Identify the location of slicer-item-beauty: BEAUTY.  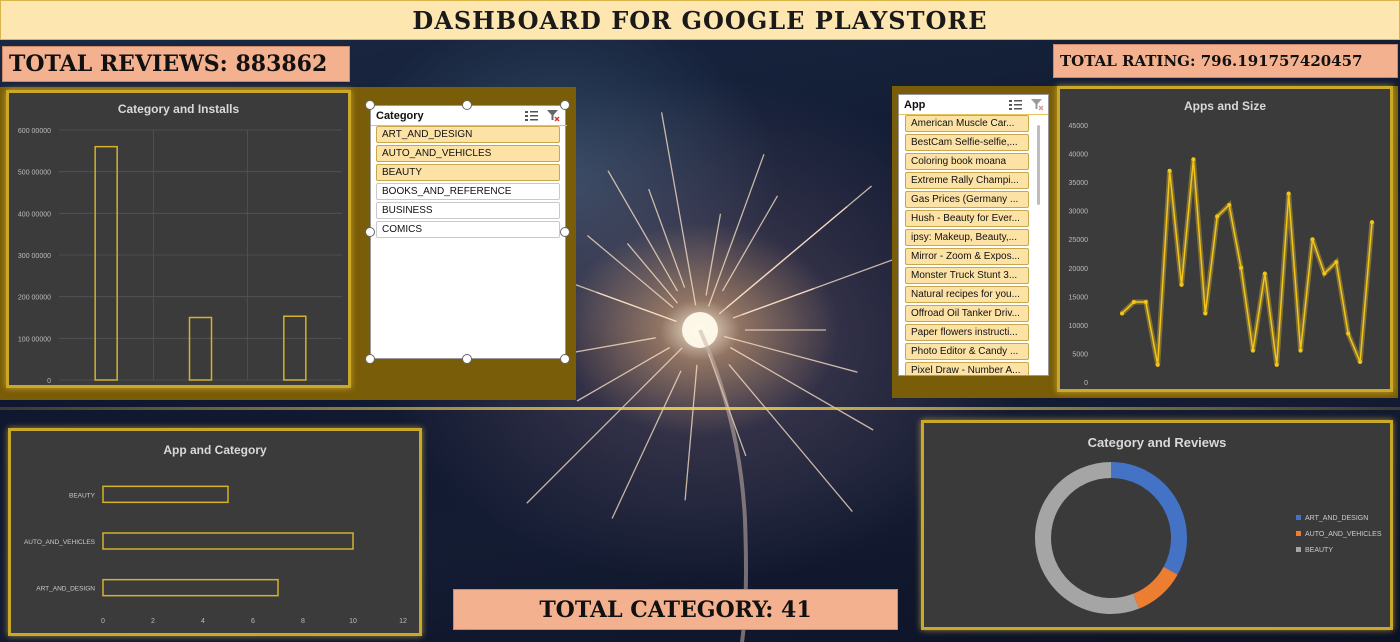
(468, 172).